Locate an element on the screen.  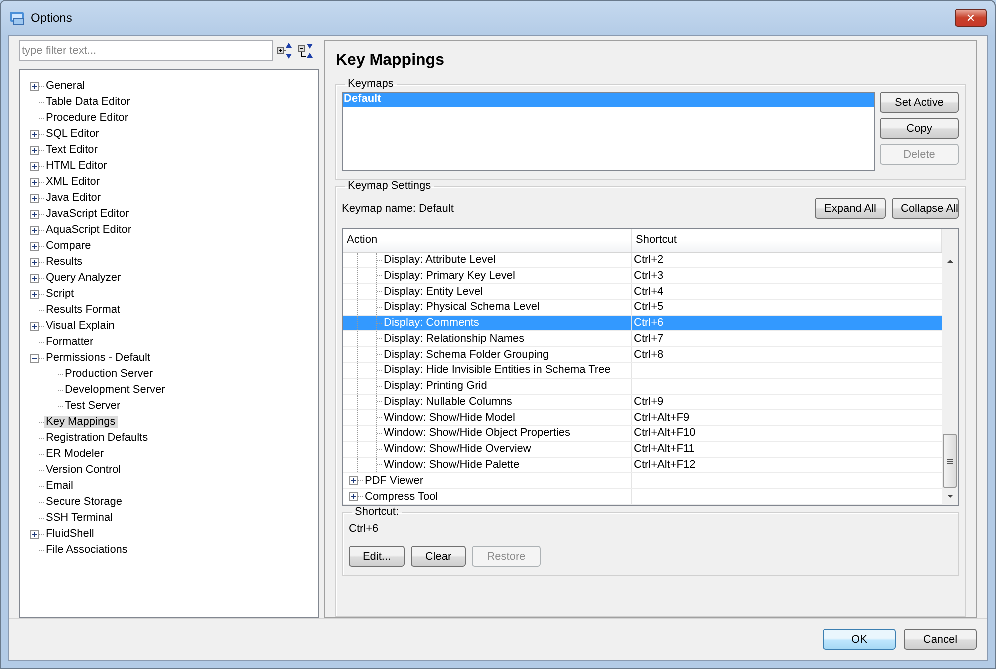
tree-item: Production Server is located at coordinates (109, 374).